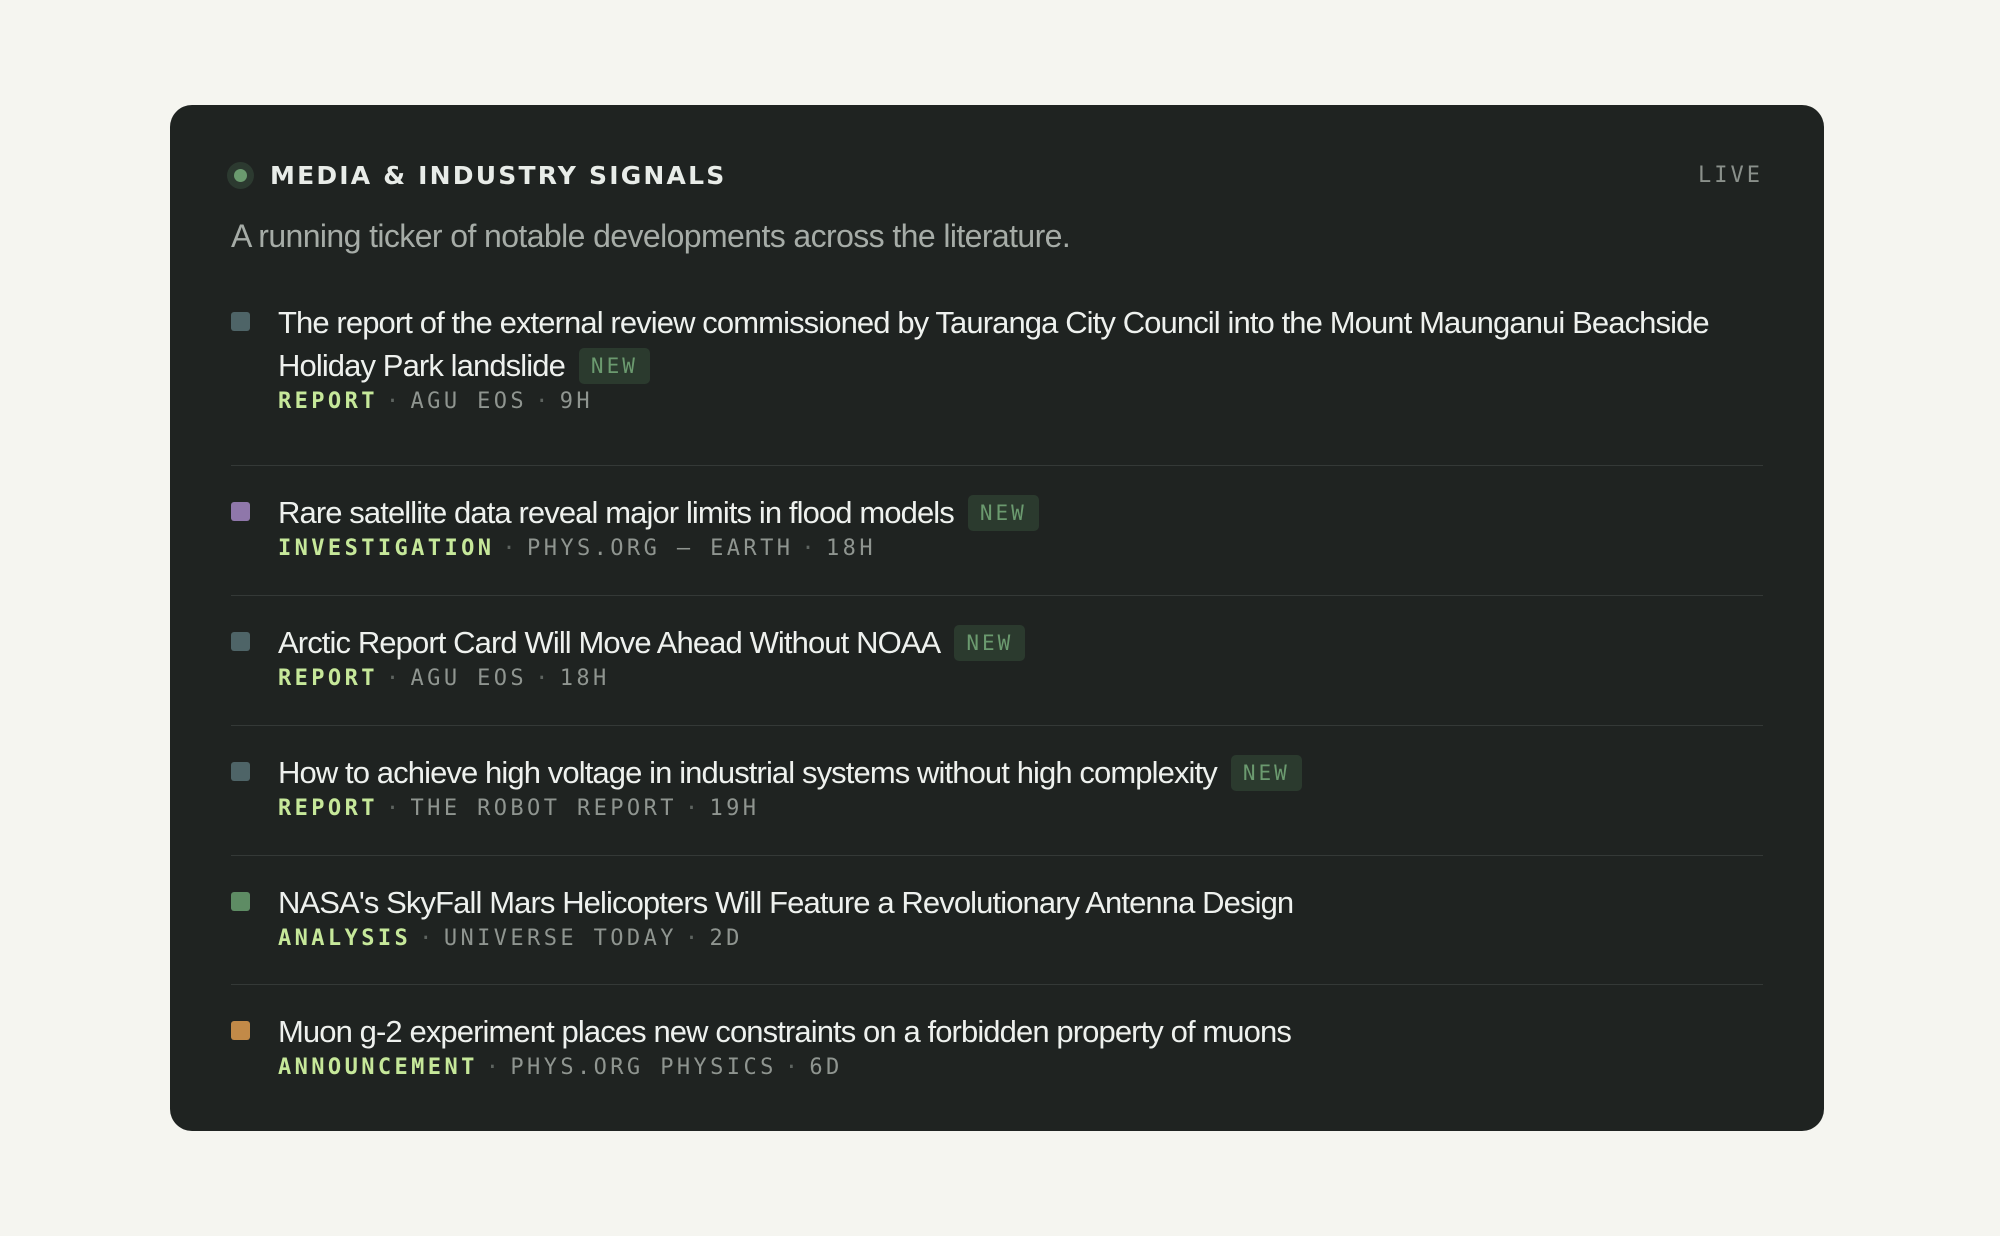  I want to click on live-status: LIVE, so click(1730, 175).